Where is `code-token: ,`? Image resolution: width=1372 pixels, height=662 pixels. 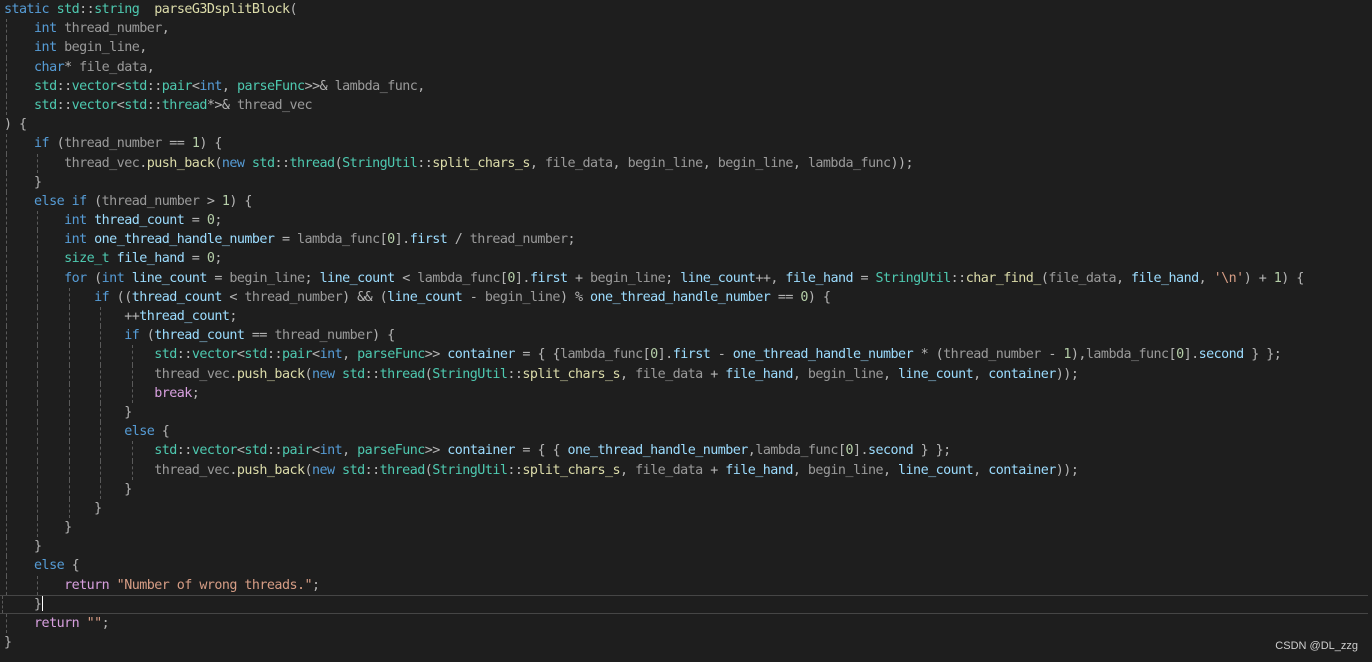 code-token: , is located at coordinates (710, 163).